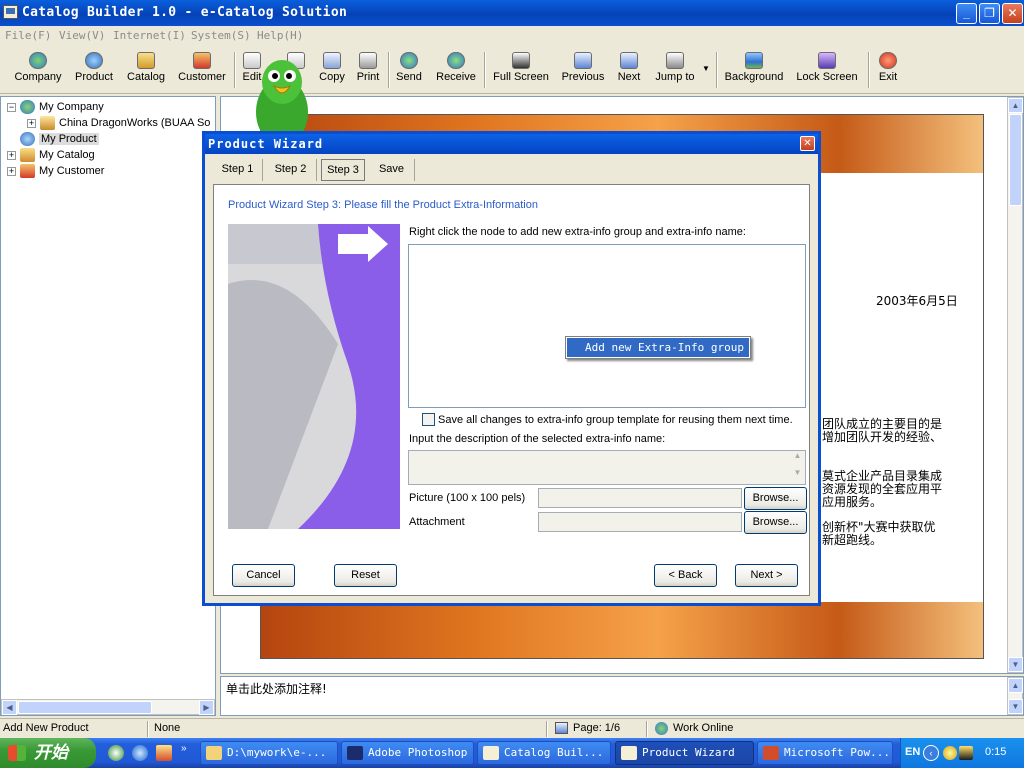 The width and height of the screenshot is (1024, 768). Describe the element at coordinates (852, 540) in the screenshot. I see `slide-text-line: 新超跑线。` at that location.